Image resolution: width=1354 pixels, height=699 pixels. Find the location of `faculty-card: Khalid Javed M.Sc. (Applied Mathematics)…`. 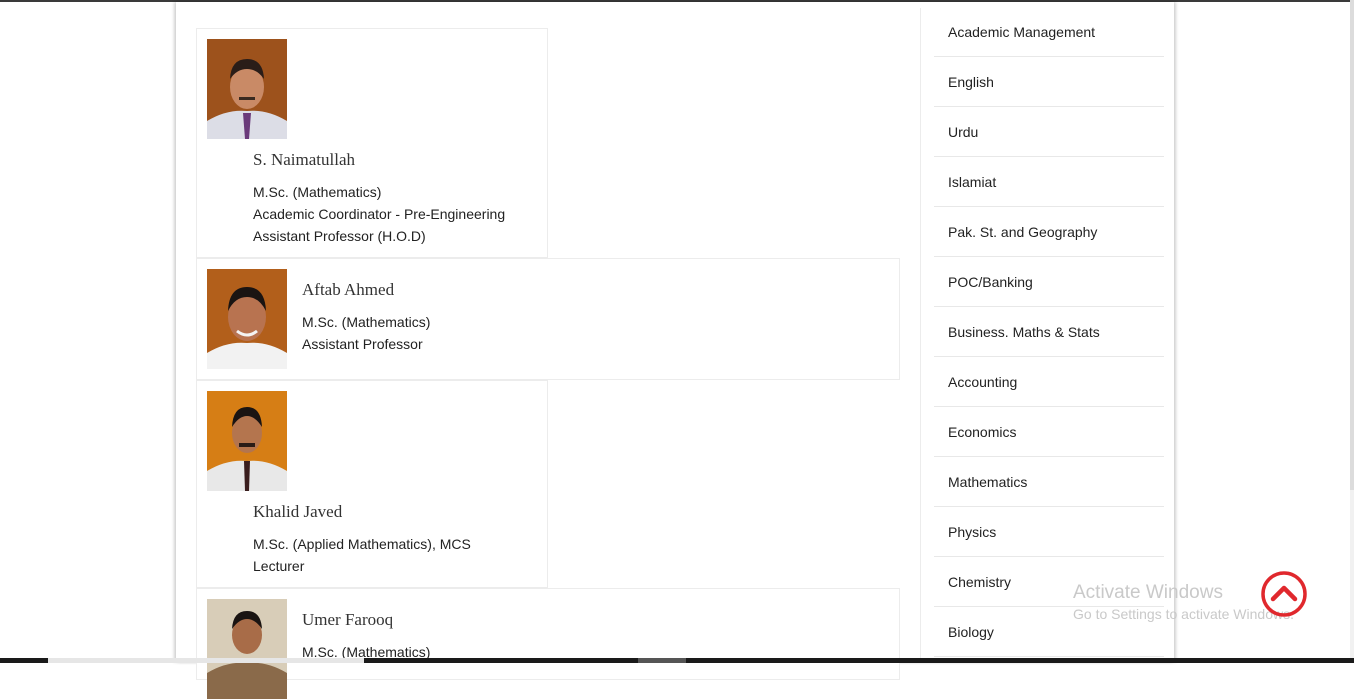

faculty-card: Khalid Javed M.Sc. (Applied Mathematics)… is located at coordinates (372, 484).